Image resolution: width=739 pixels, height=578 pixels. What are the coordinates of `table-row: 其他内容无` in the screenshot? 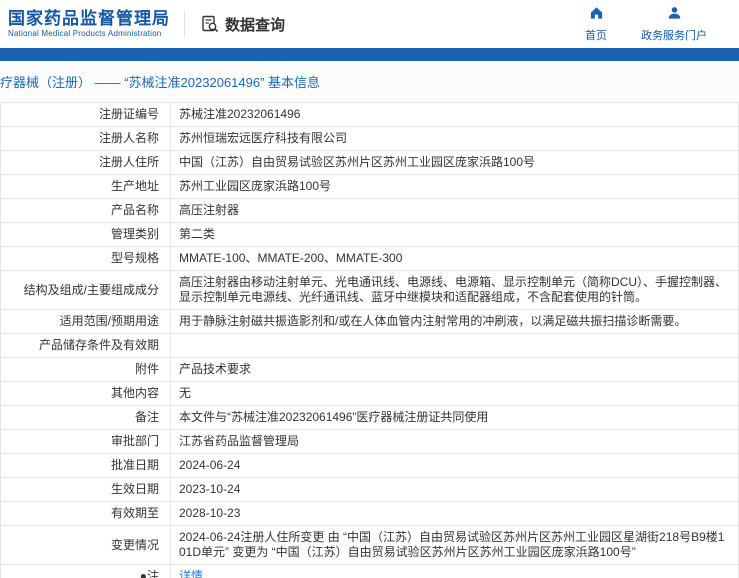 It's located at (369, 393).